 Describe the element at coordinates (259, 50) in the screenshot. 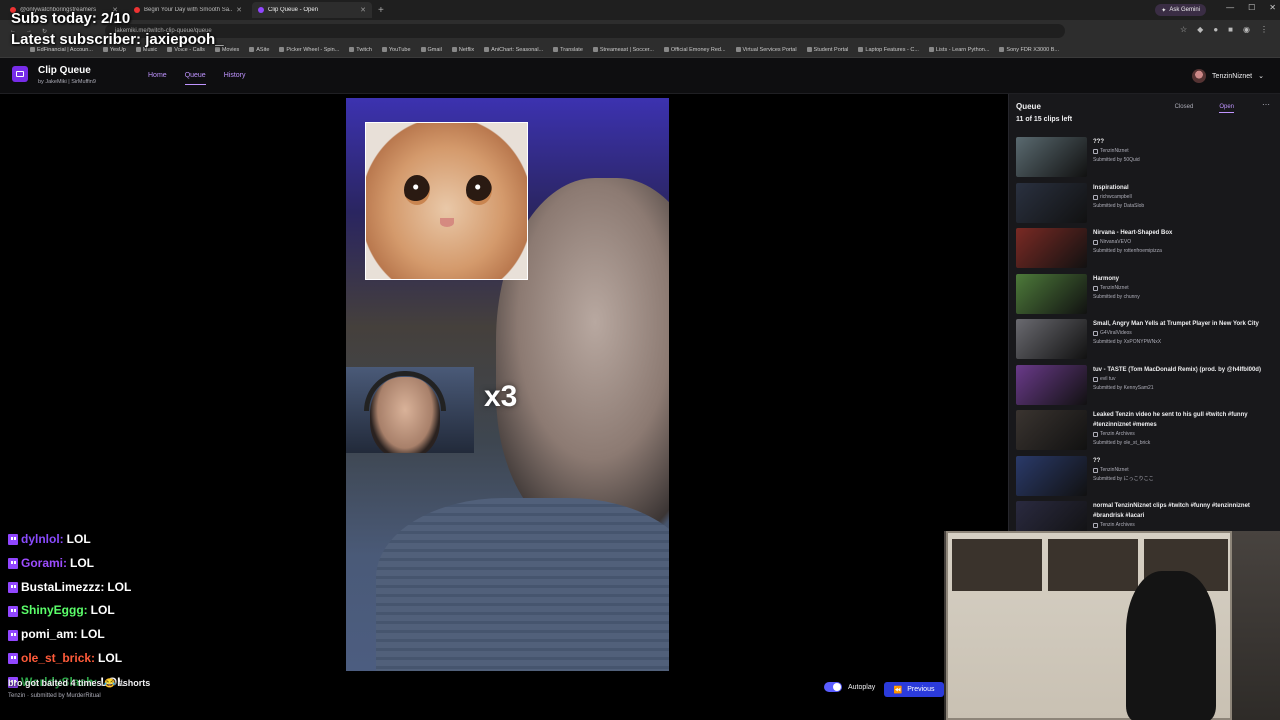

I see `bookmark-item: ASite` at that location.